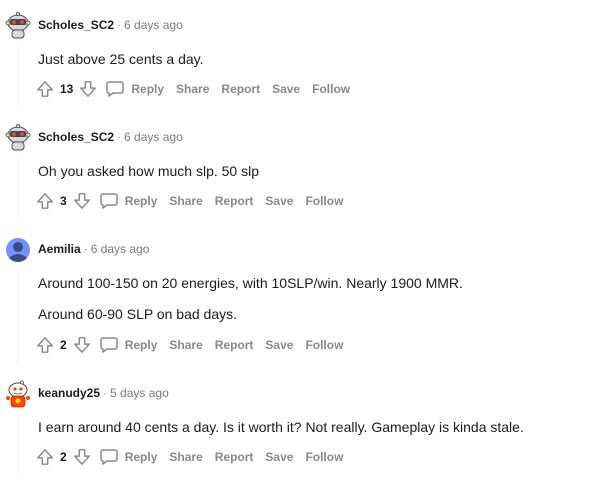 This screenshot has width=600, height=485. Describe the element at coordinates (59, 249) in the screenshot. I see `author-name: Aemilia` at that location.